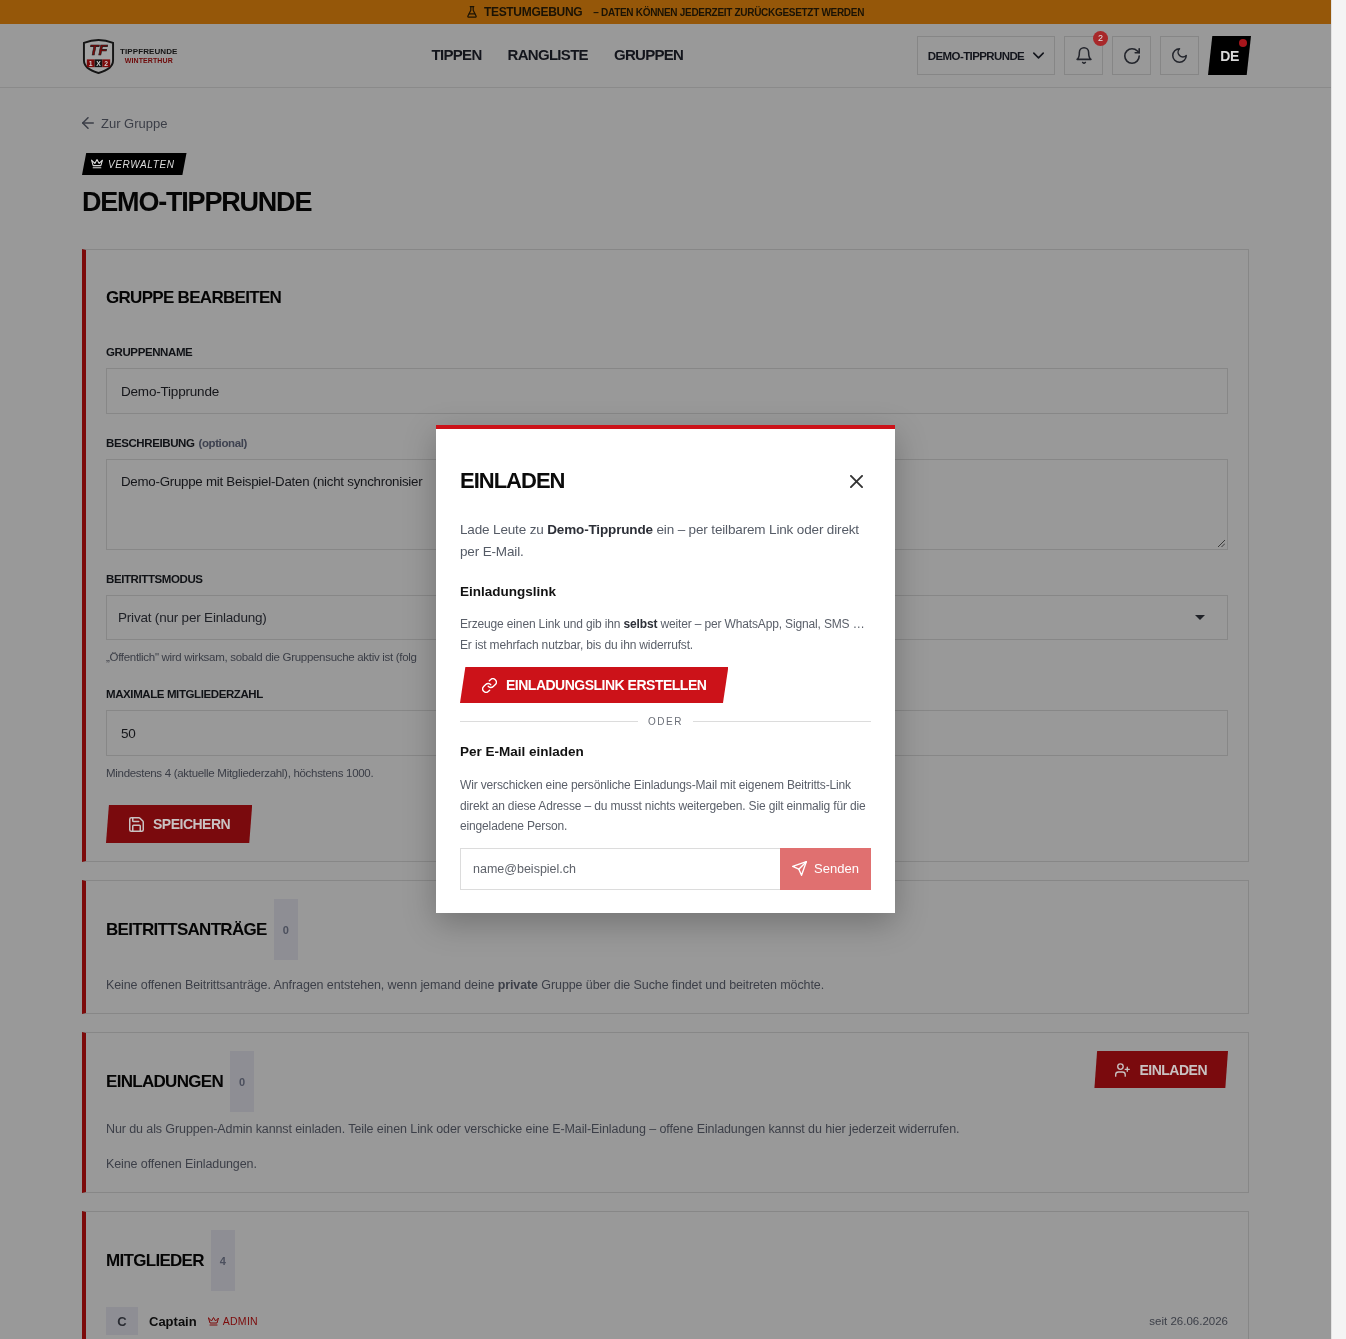  What do you see at coordinates (471, 12) in the screenshot?
I see `flask-icon` at bounding box center [471, 12].